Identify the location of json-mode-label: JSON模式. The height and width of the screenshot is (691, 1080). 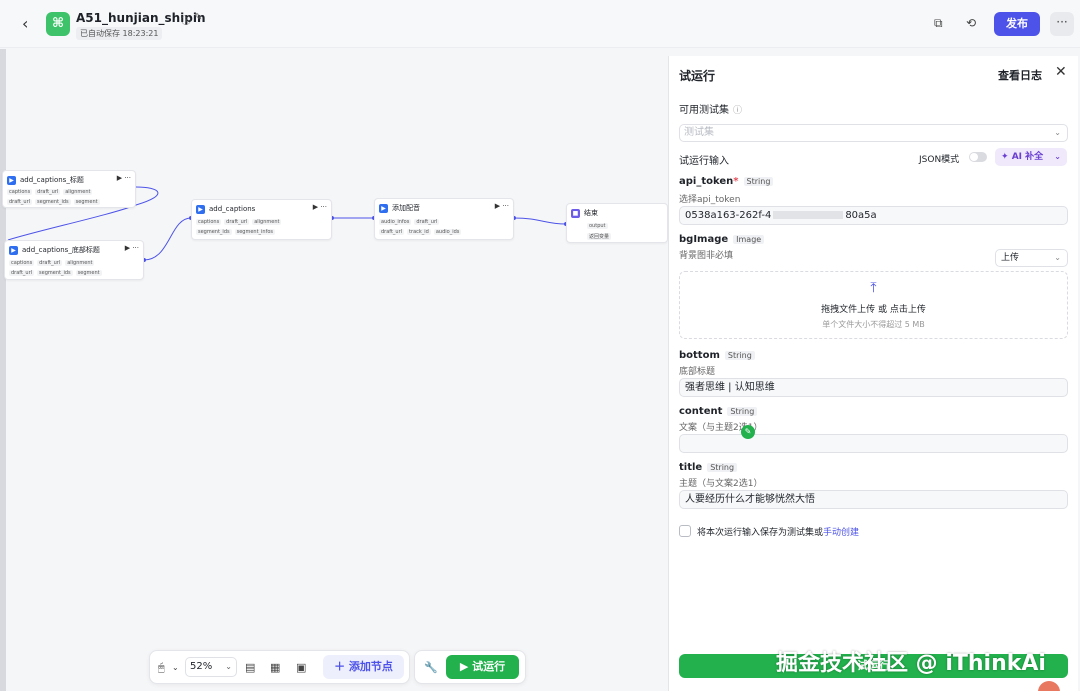
(939, 160).